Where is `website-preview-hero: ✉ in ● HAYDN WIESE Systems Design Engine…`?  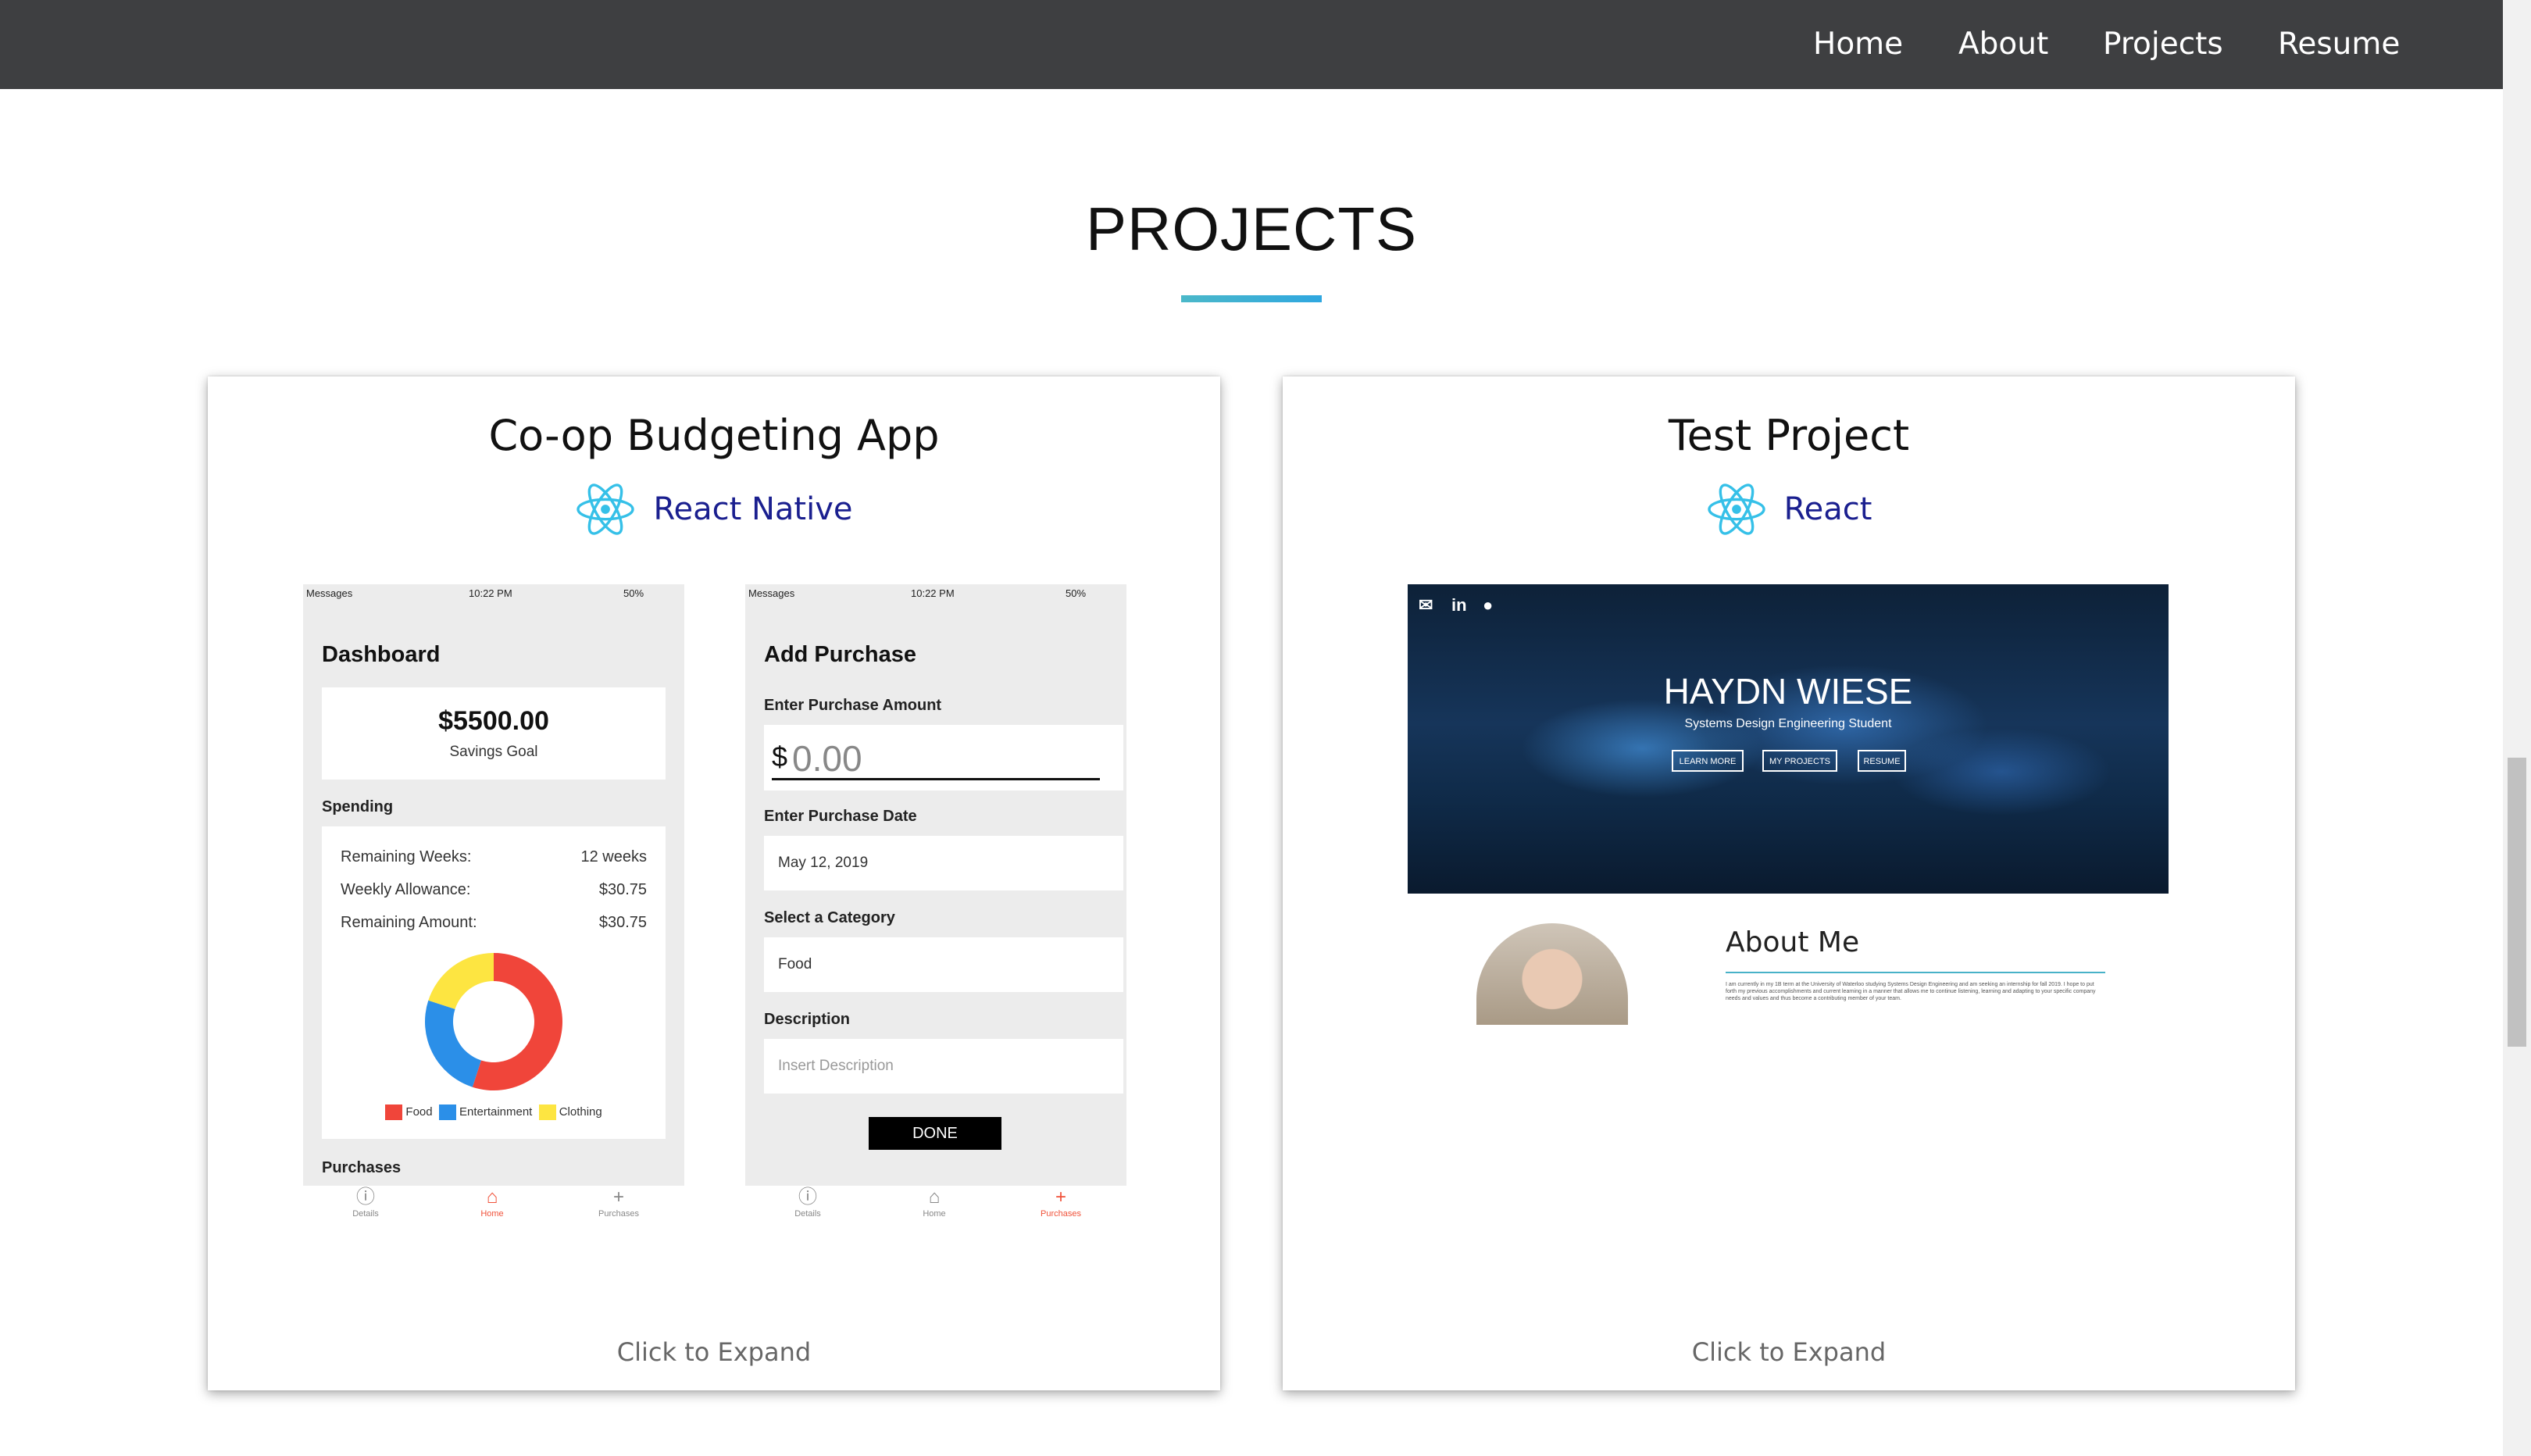
website-preview-hero: ✉ in ● HAYDN WIESE Systems Design Engine… is located at coordinates (1788, 739).